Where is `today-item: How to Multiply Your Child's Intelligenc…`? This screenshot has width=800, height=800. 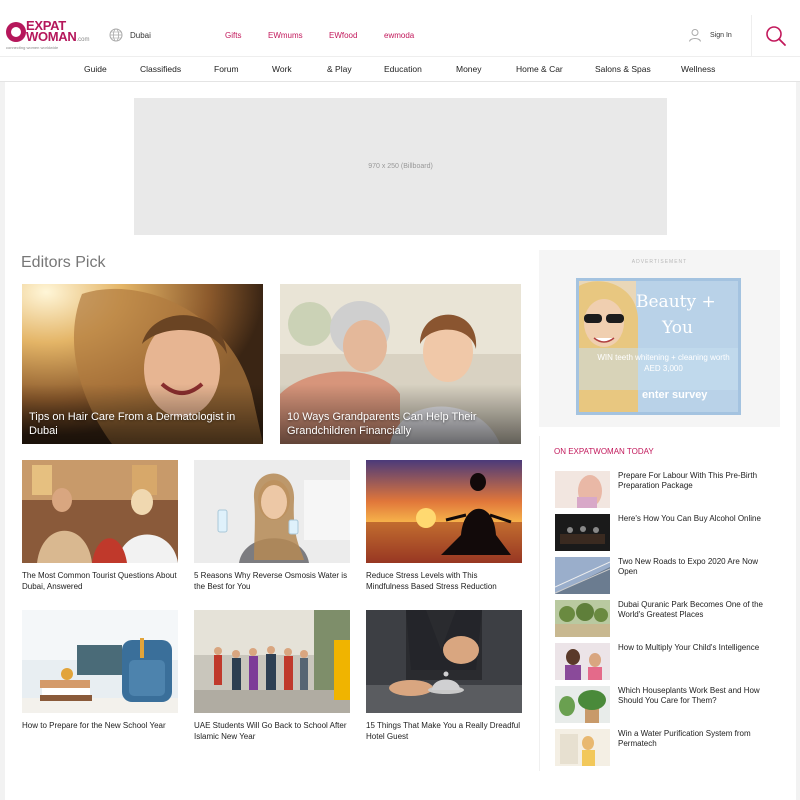
today-item: How to Multiply Your Child's Intelligenc… is located at coordinates (665, 661).